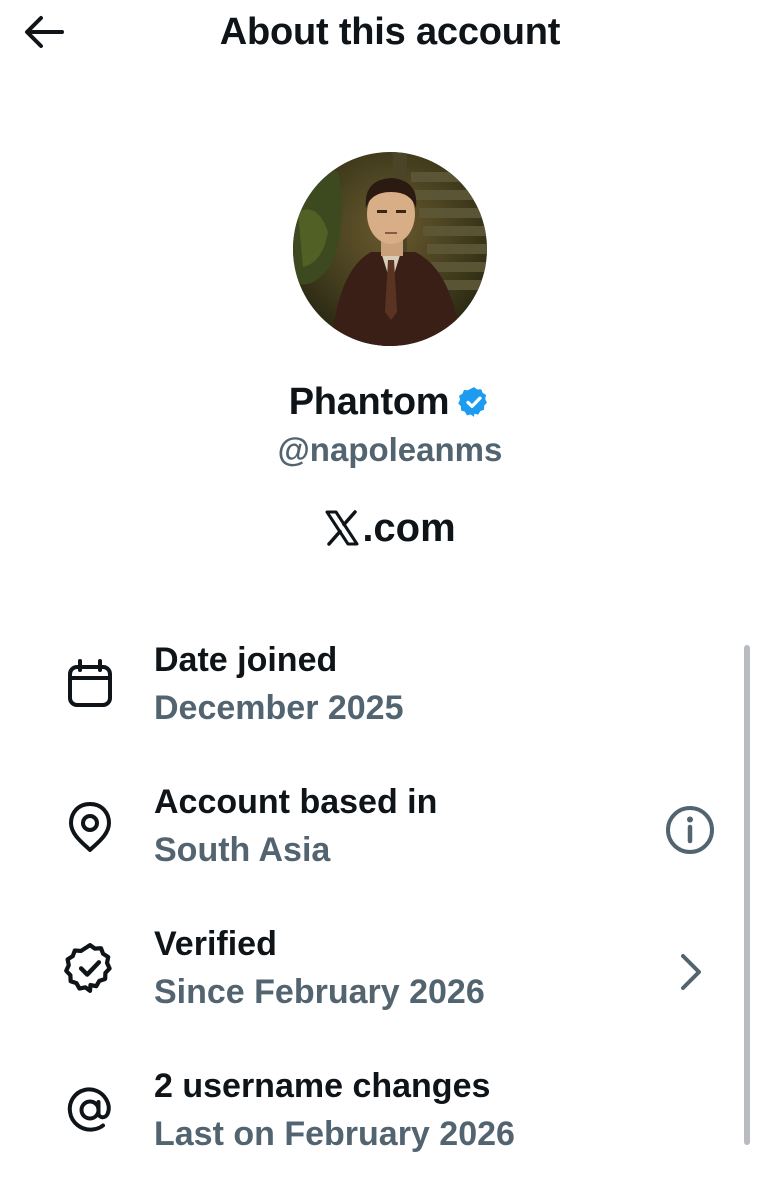  I want to click on calendar-icon, so click(90, 683).